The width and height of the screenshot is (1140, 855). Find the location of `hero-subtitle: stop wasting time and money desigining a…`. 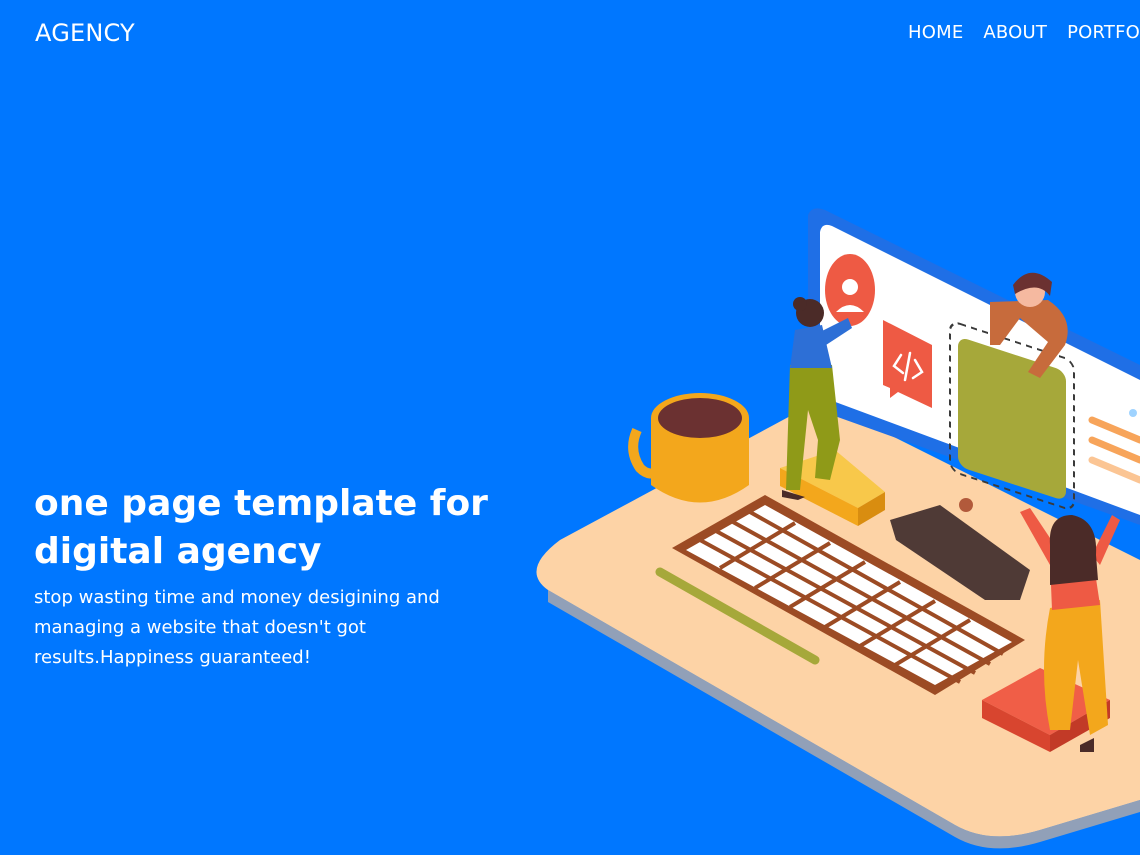

hero-subtitle: stop wasting time and money desigining a… is located at coordinates (237, 627).